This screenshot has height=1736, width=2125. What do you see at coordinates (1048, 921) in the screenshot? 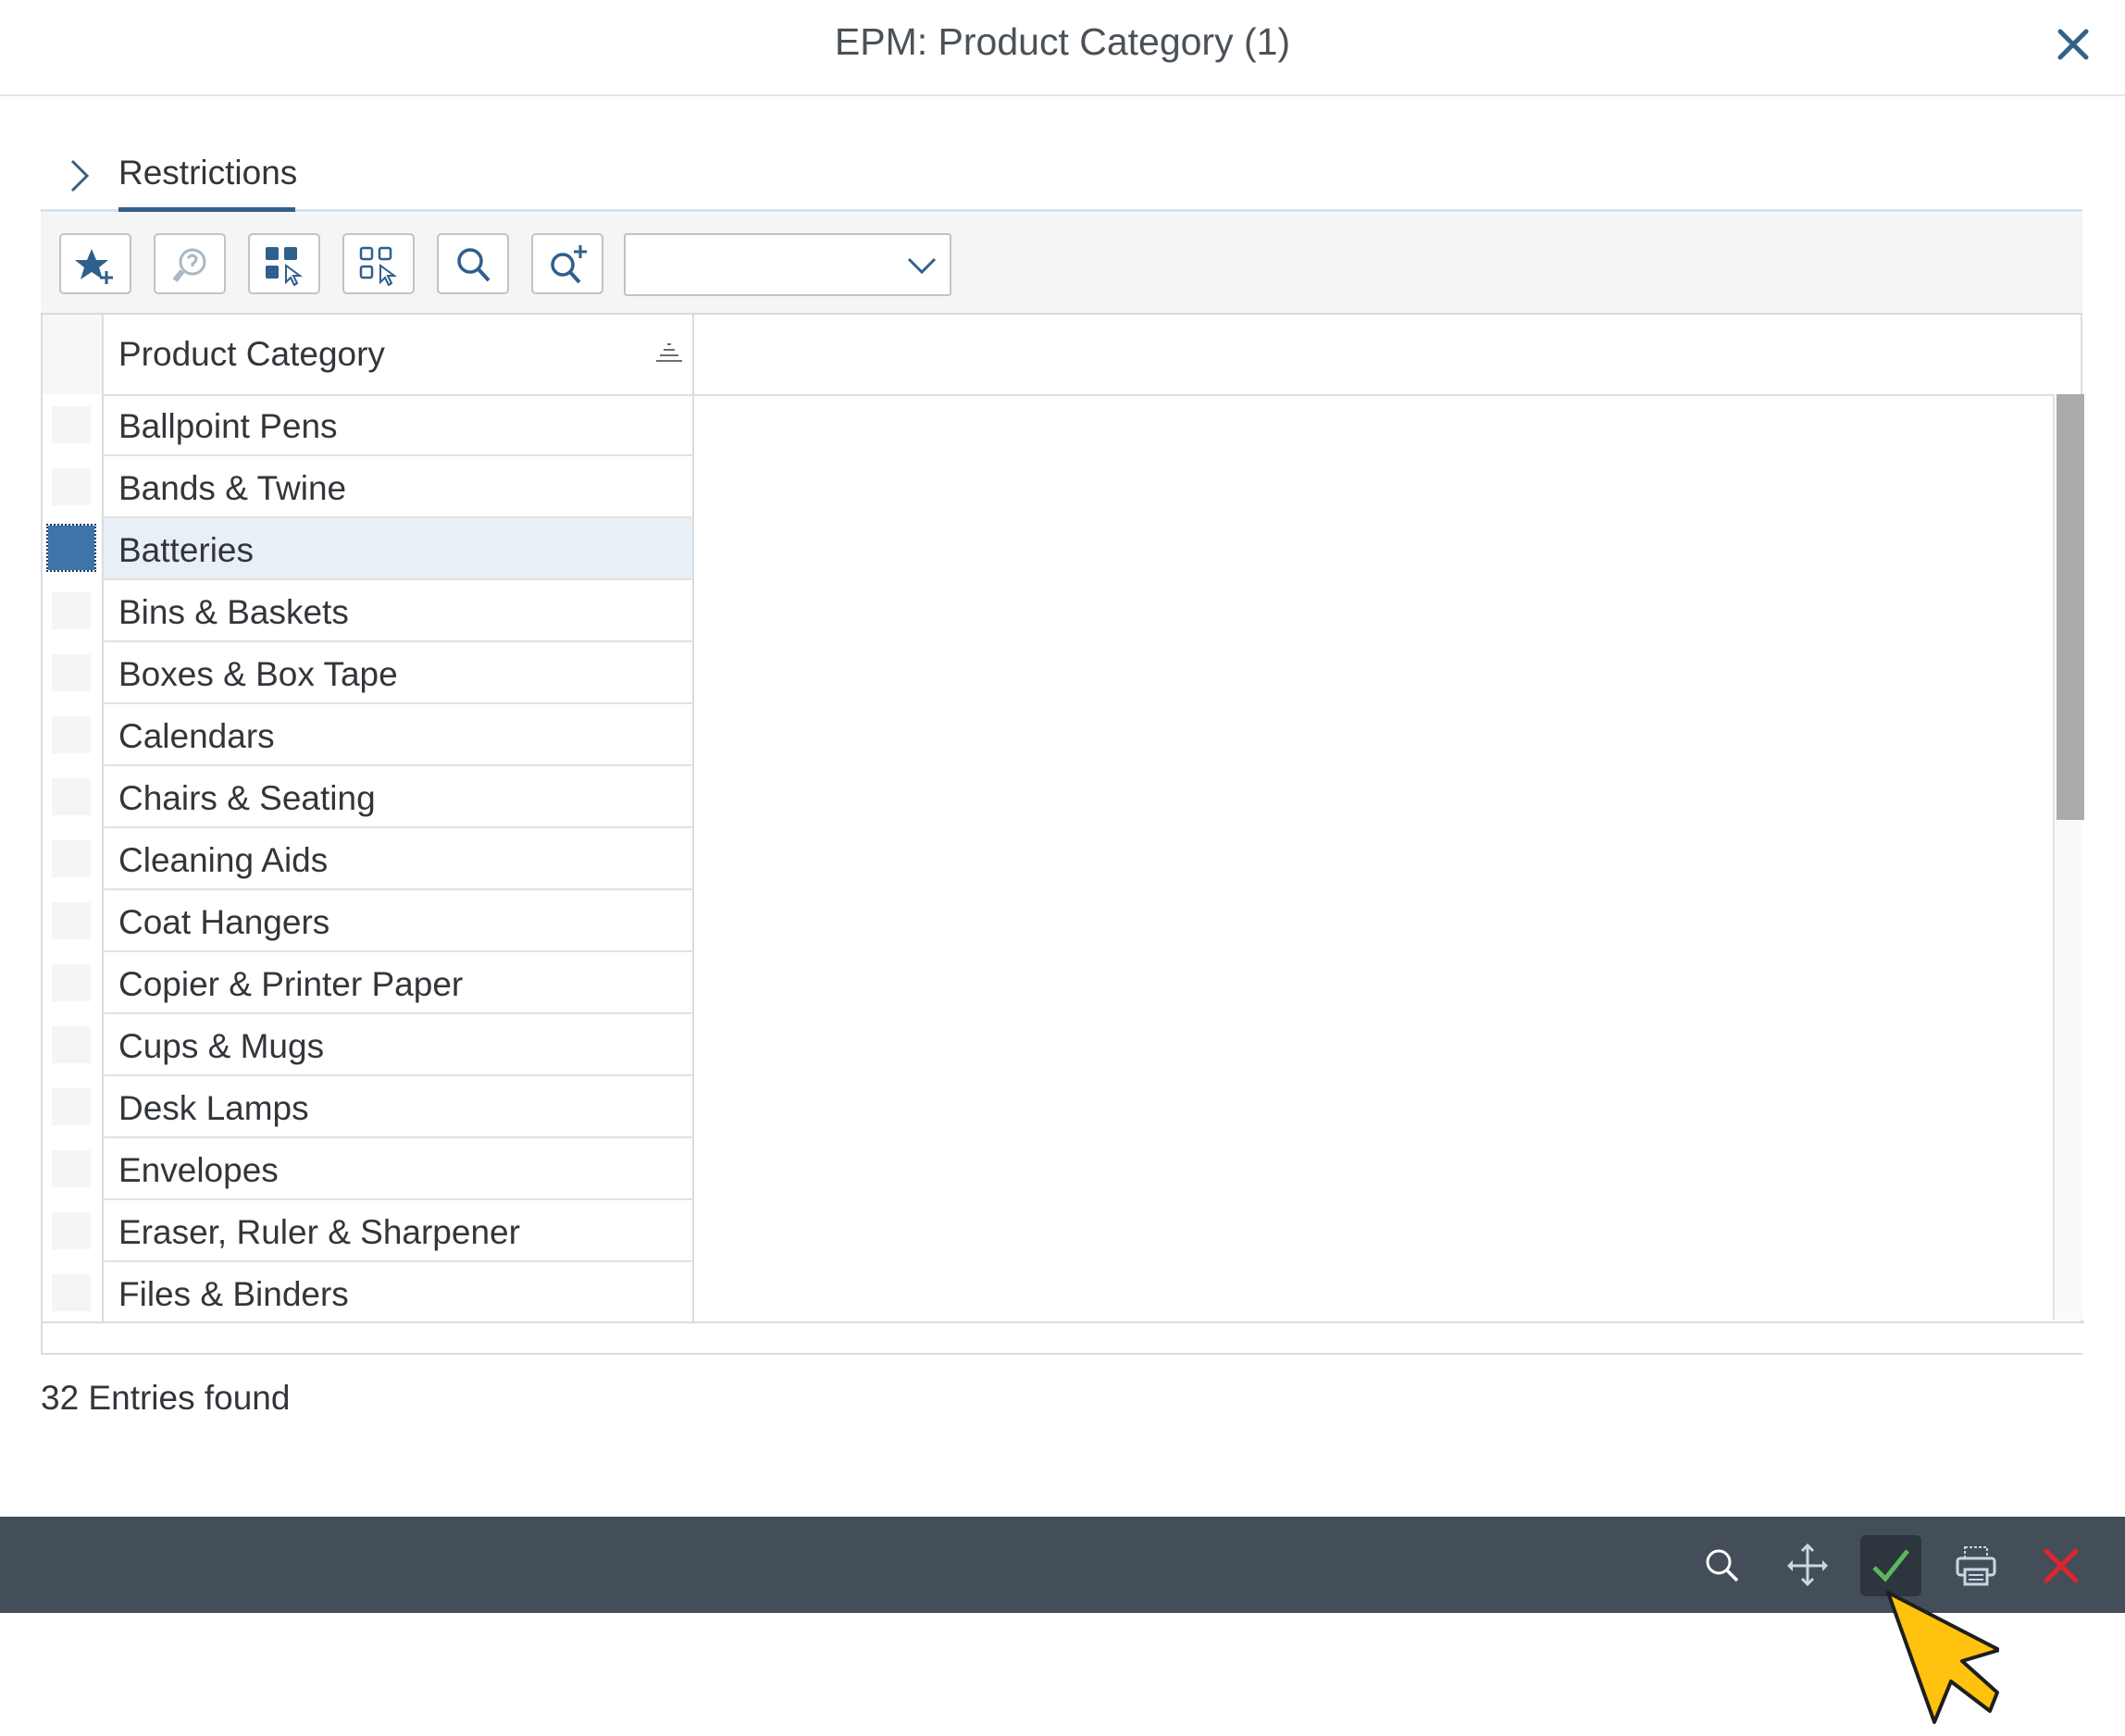
I see `table-row: Coat Hangers` at bounding box center [1048, 921].